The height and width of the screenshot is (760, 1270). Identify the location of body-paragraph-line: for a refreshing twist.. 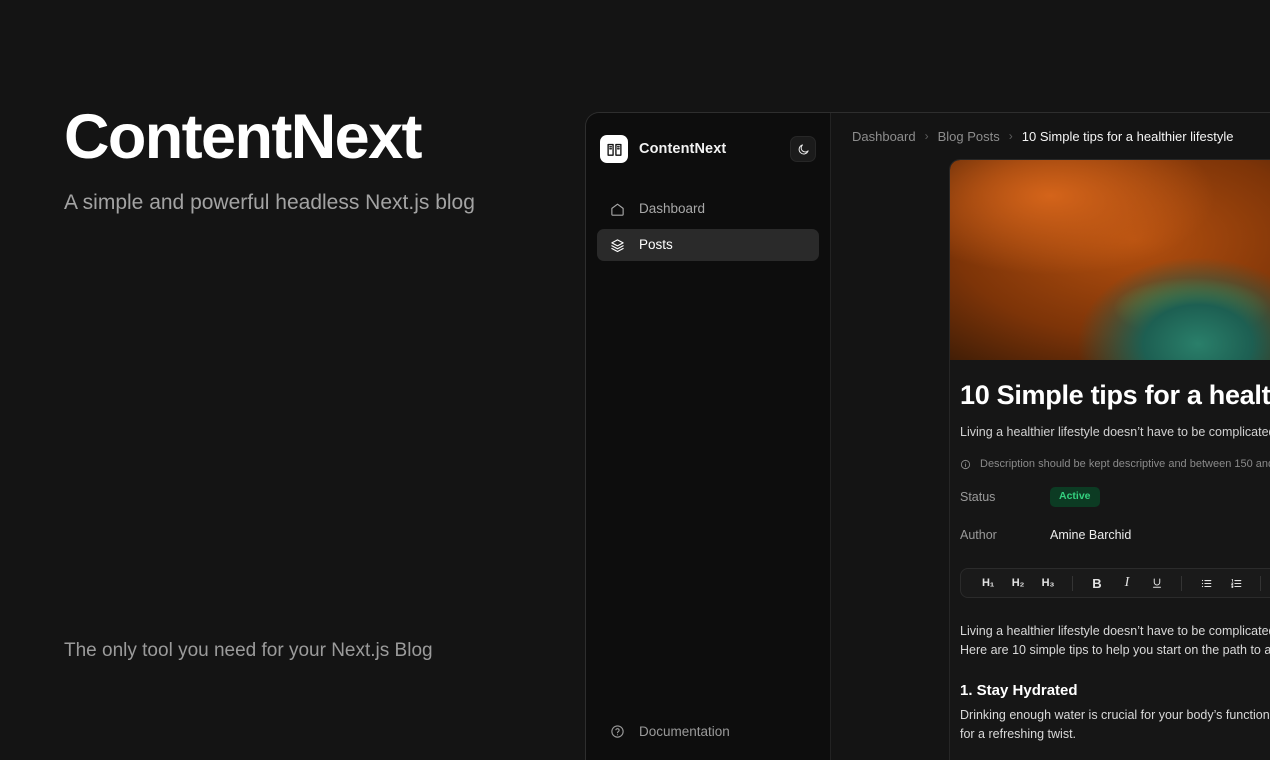
(1018, 734).